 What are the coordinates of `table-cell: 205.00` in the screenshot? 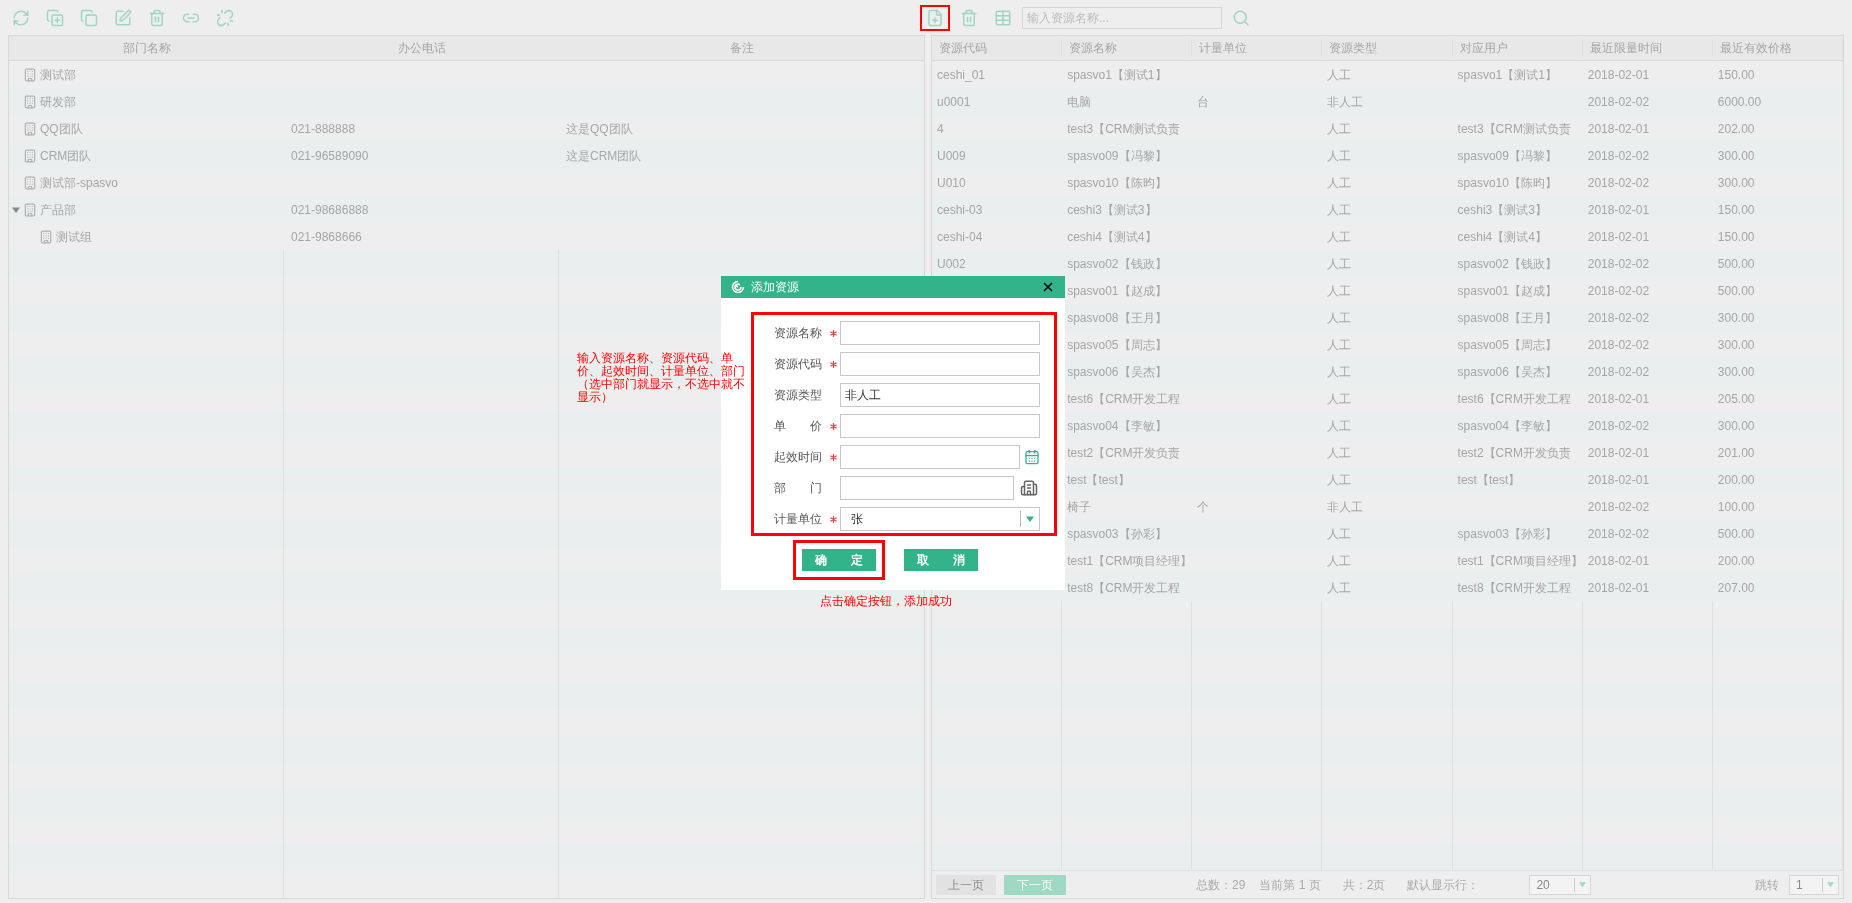 It's located at (1736, 398).